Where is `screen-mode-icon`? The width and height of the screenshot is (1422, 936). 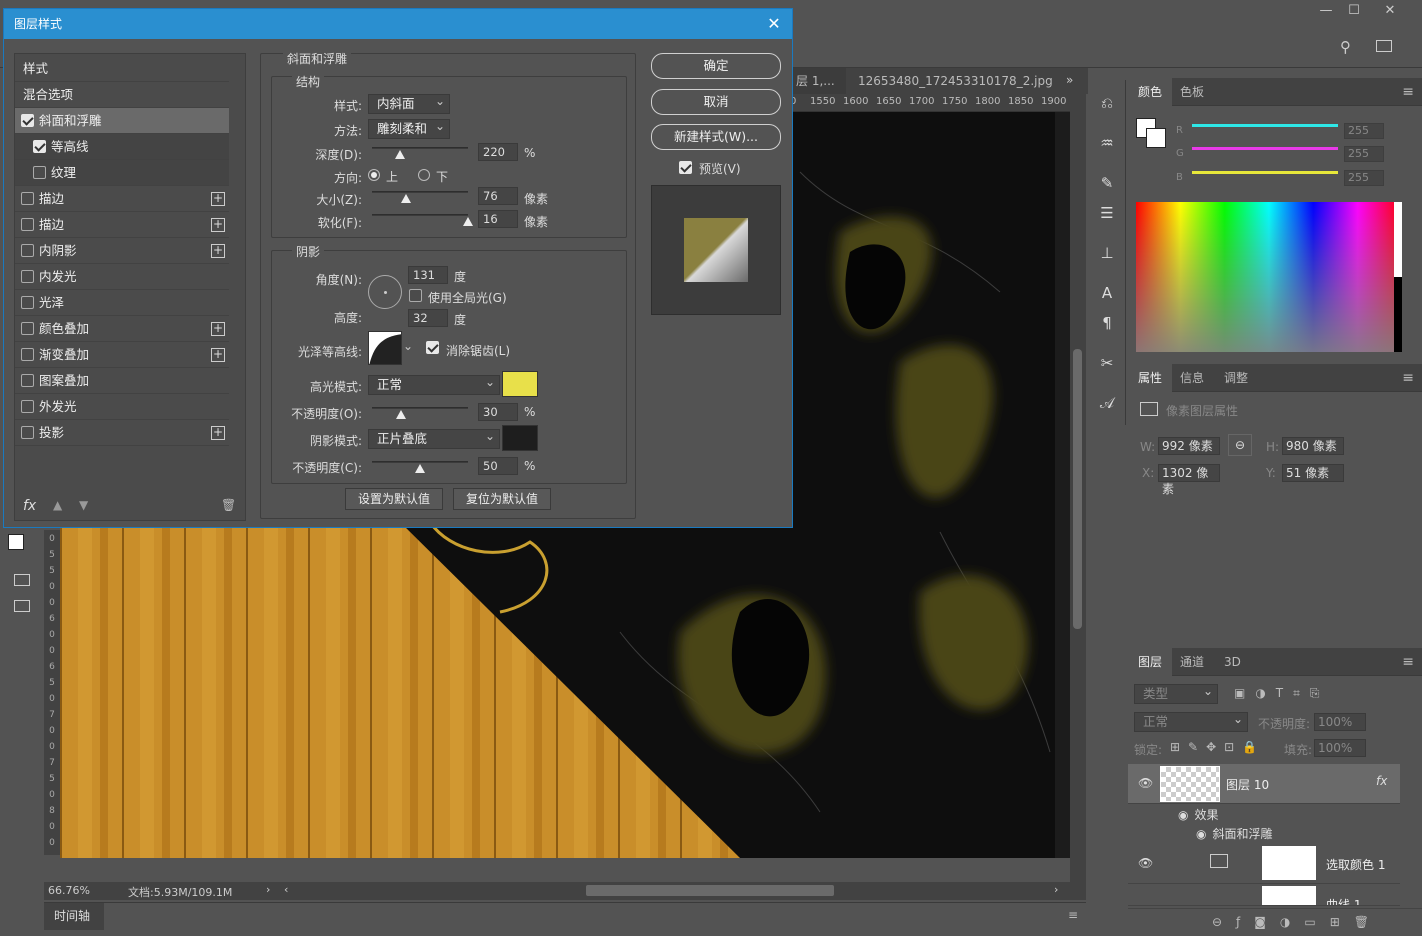 screen-mode-icon is located at coordinates (22, 606).